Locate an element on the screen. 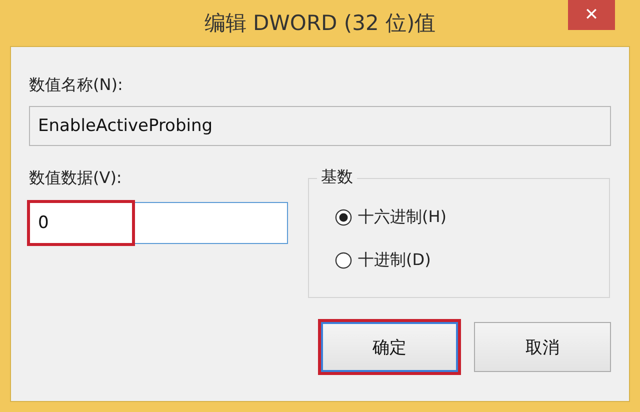 This screenshot has width=640, height=412. radio-option: 十进制(D) is located at coordinates (383, 260).